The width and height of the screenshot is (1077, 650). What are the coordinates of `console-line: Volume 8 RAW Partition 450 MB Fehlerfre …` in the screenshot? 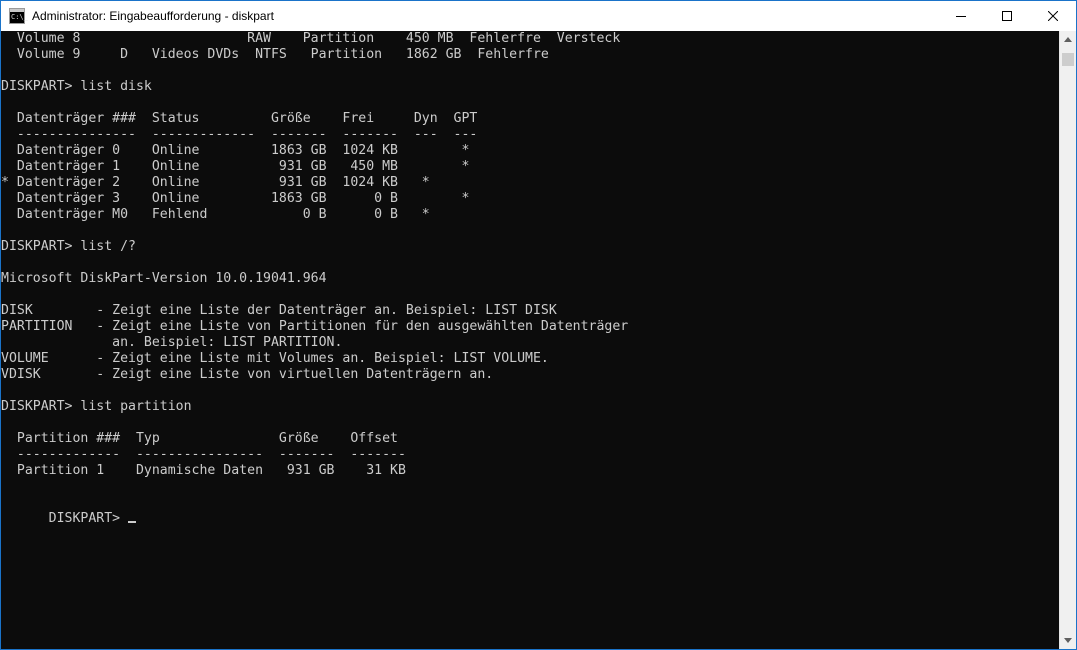 It's located at (311, 38).